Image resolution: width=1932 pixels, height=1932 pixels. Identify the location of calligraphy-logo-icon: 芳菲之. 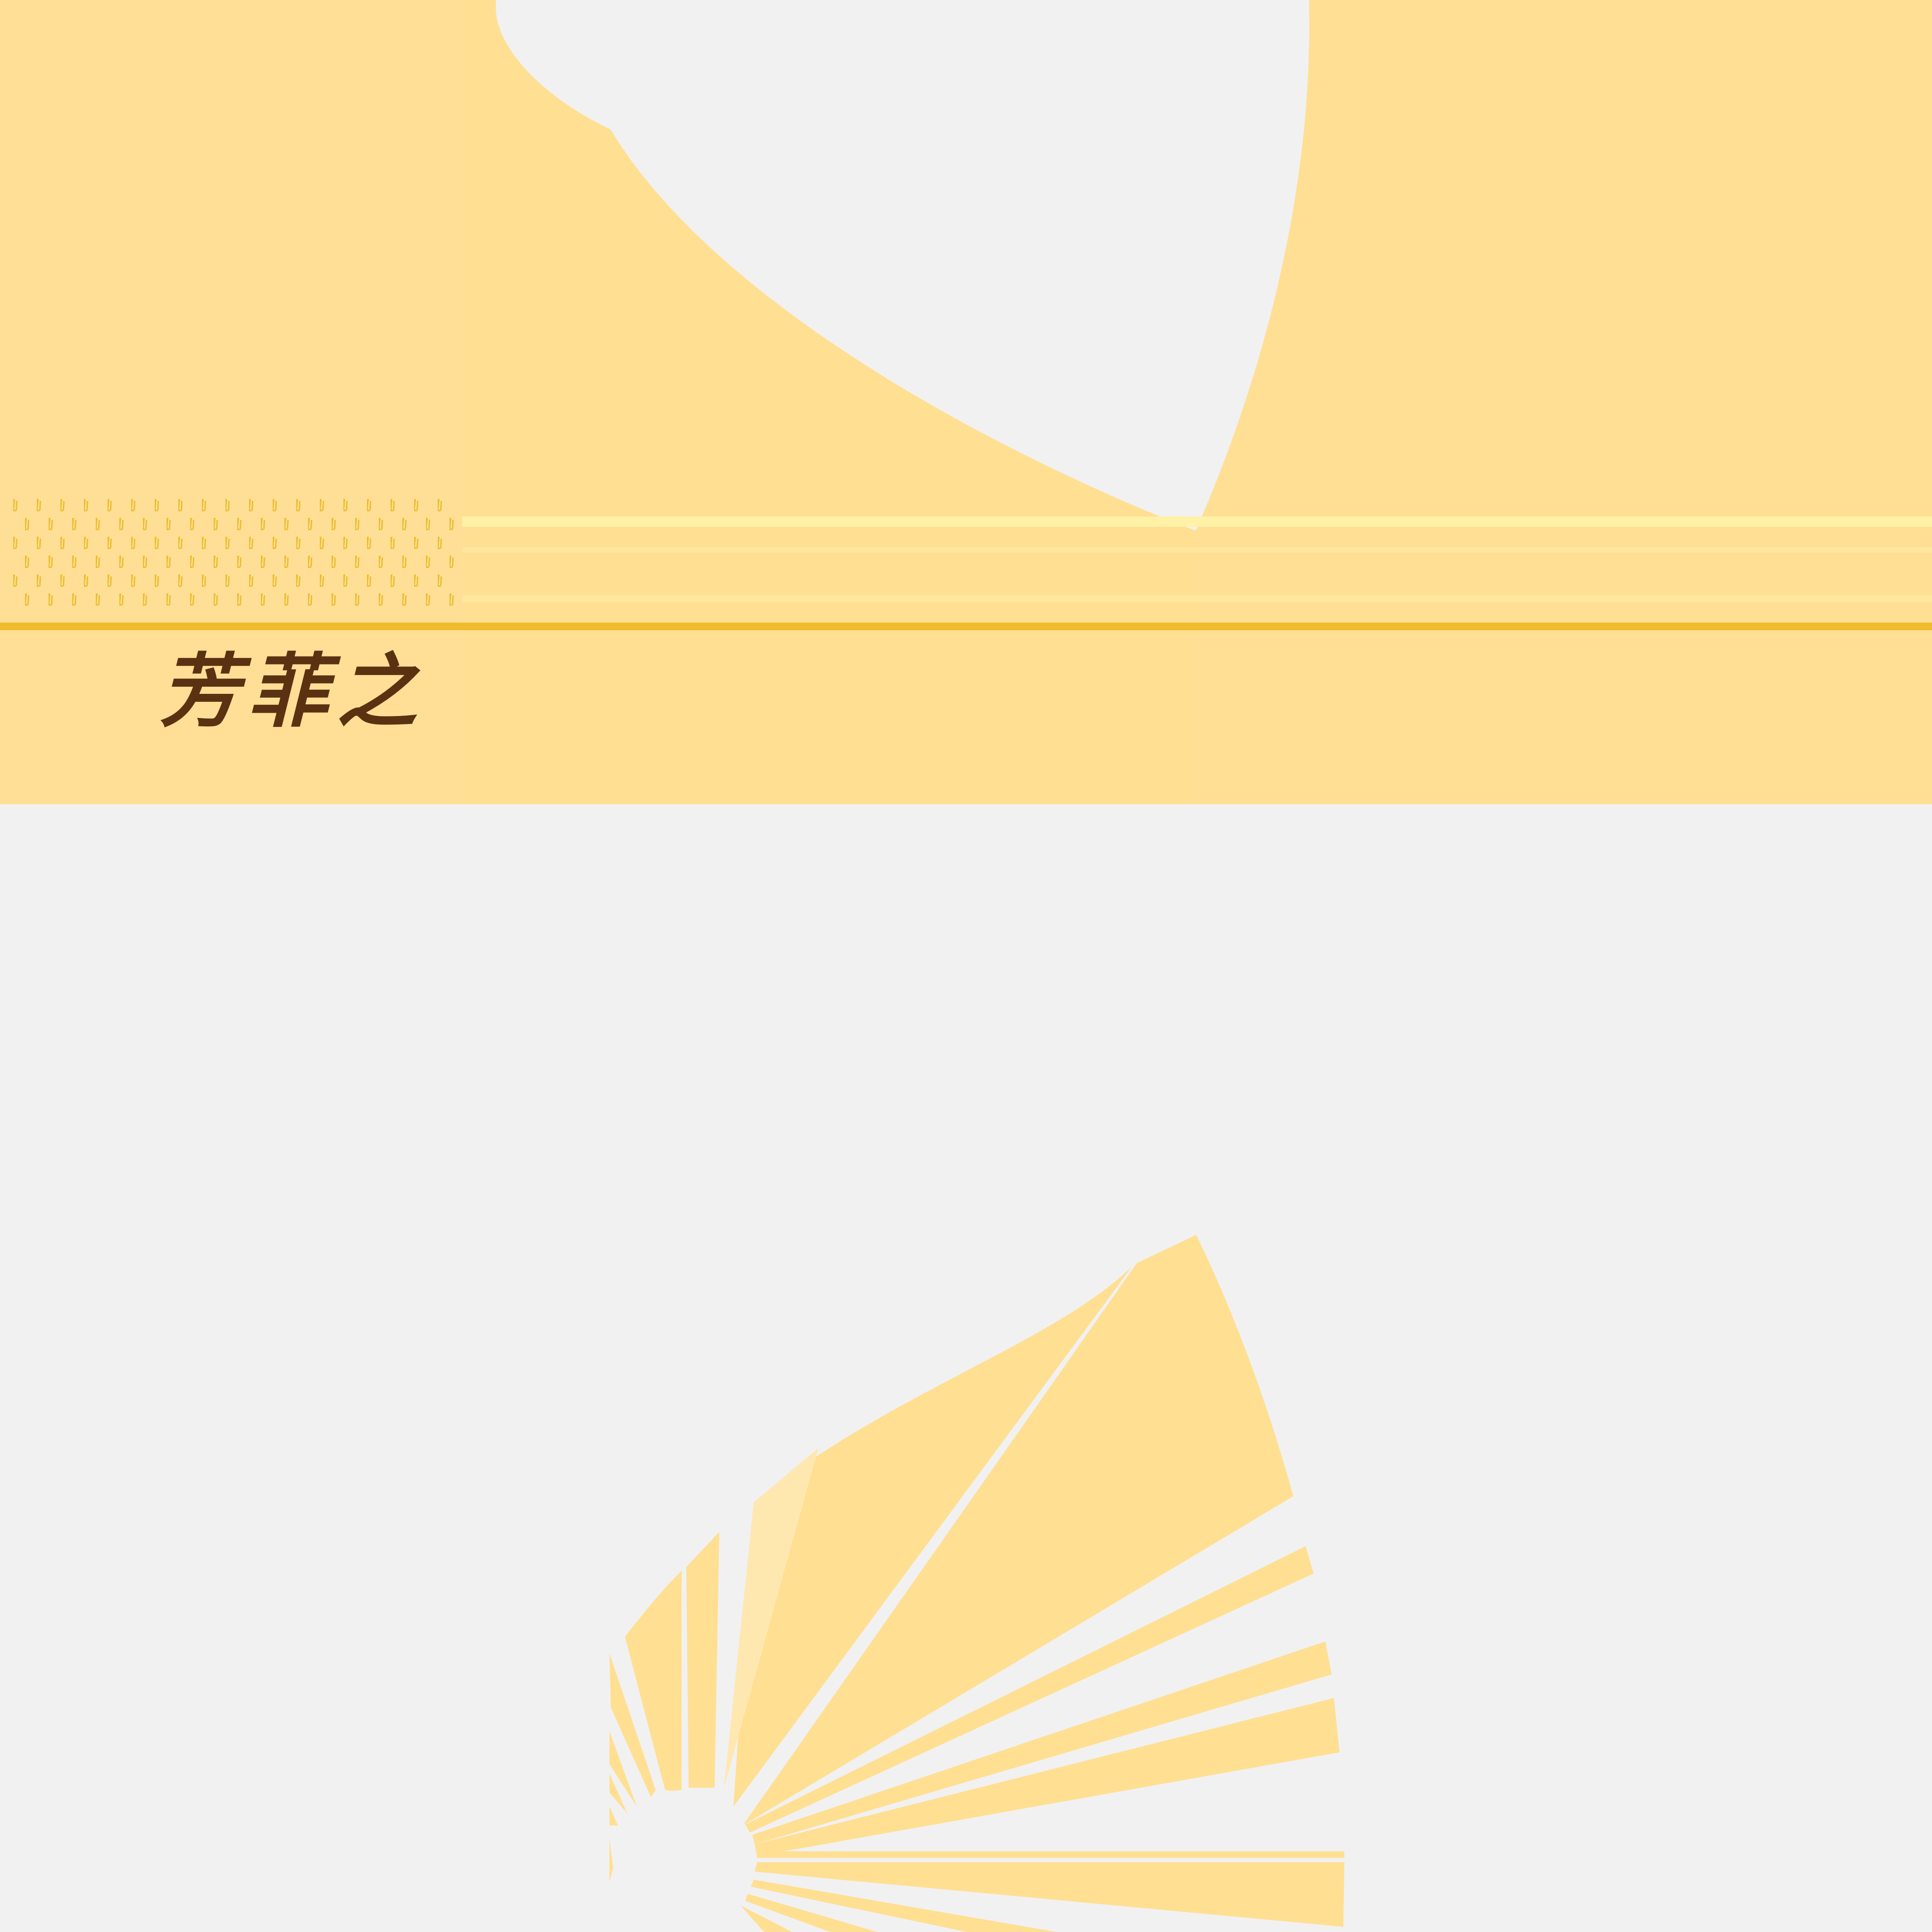
(292, 692).